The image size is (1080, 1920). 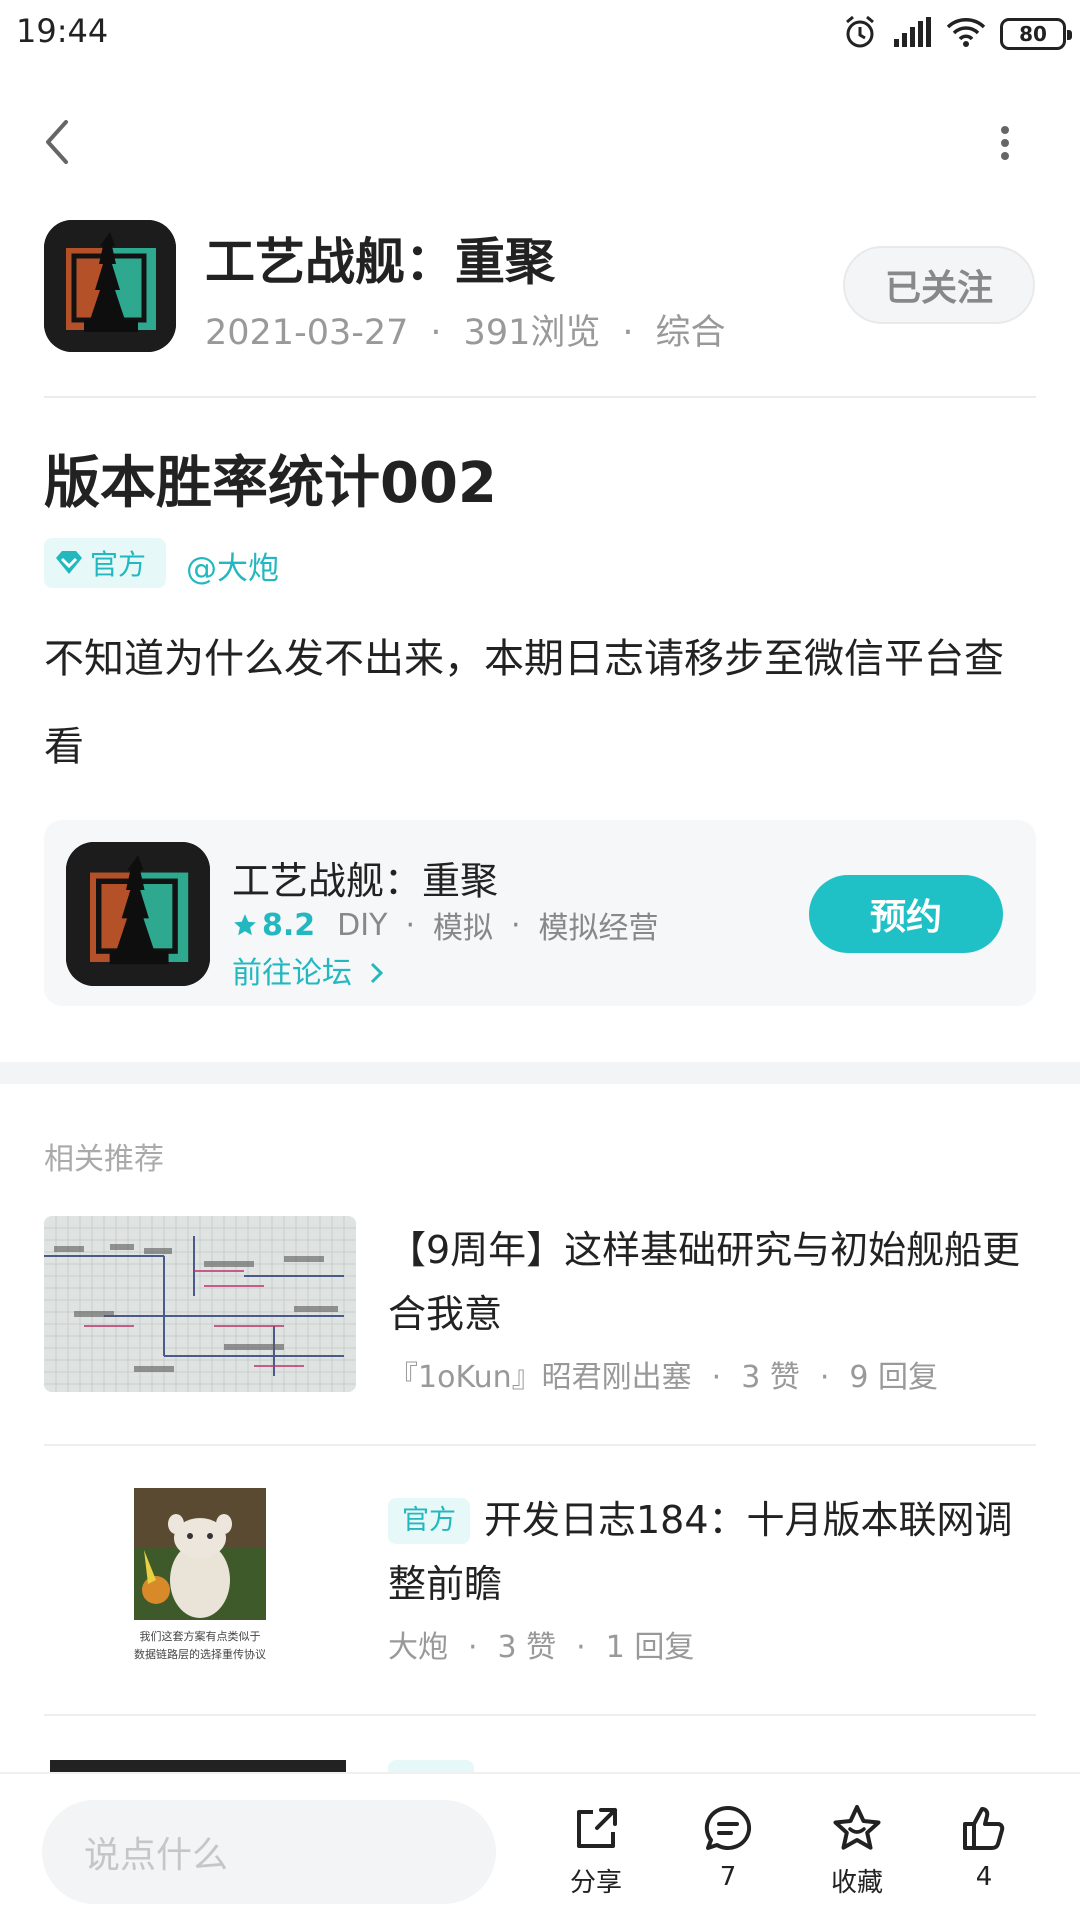 What do you see at coordinates (540, 33) in the screenshot?
I see `status-bar: 19:44 80` at bounding box center [540, 33].